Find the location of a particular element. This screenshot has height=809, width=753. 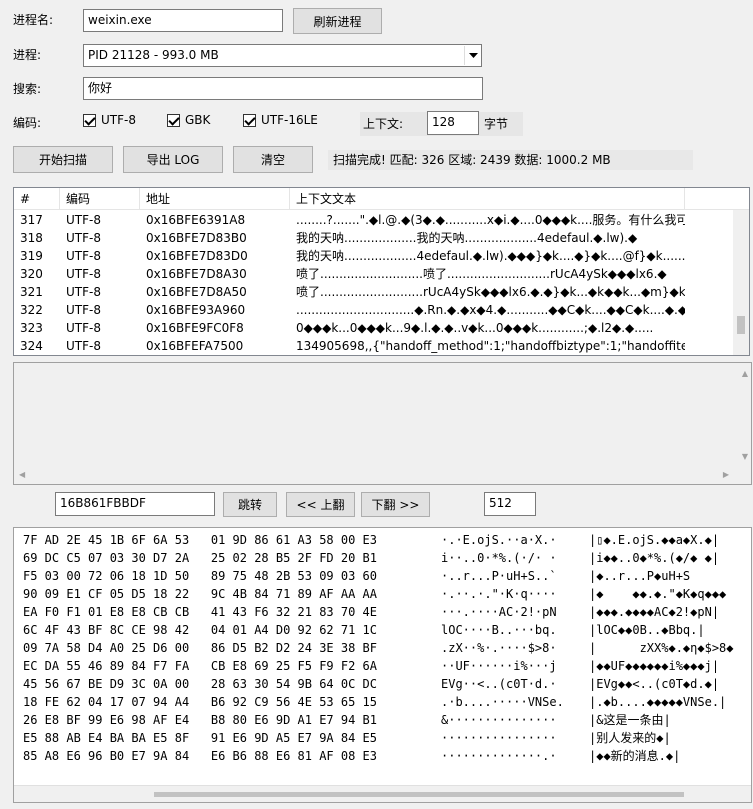

table-header: # 编码 地址 上下文文本 is located at coordinates (381, 199).